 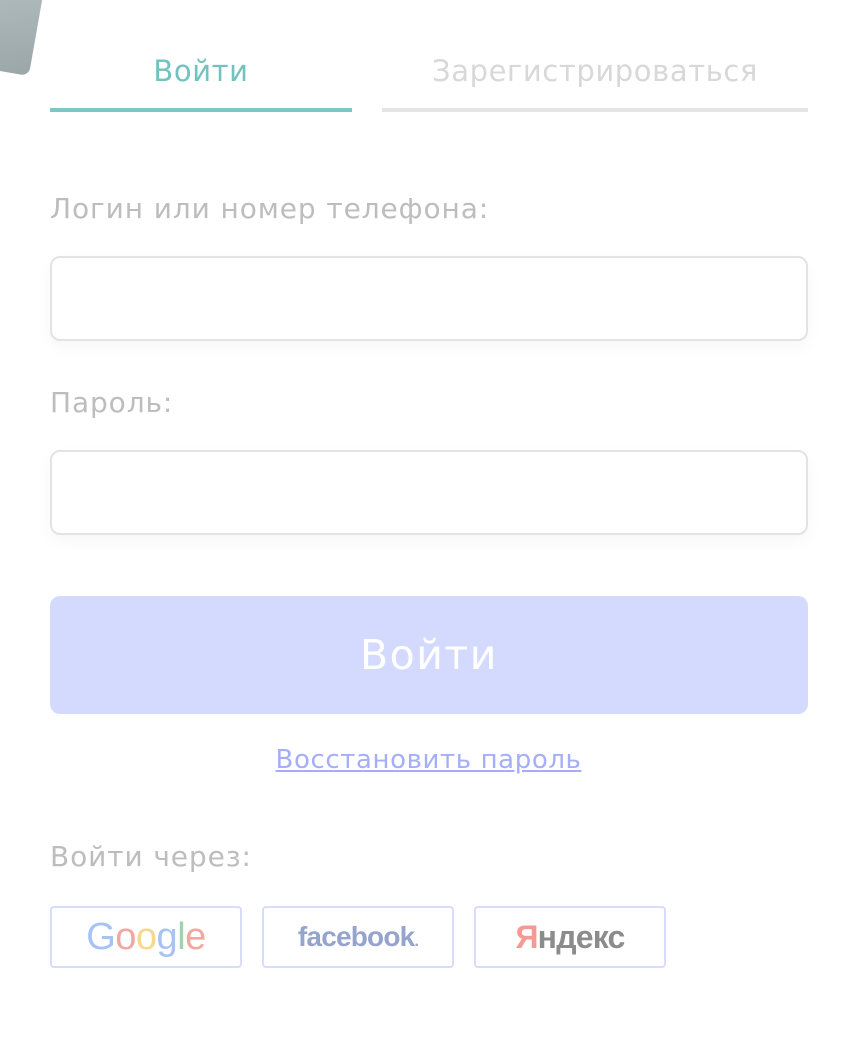 What do you see at coordinates (112, 402) in the screenshot?
I see `password-field-label: Пароль:` at bounding box center [112, 402].